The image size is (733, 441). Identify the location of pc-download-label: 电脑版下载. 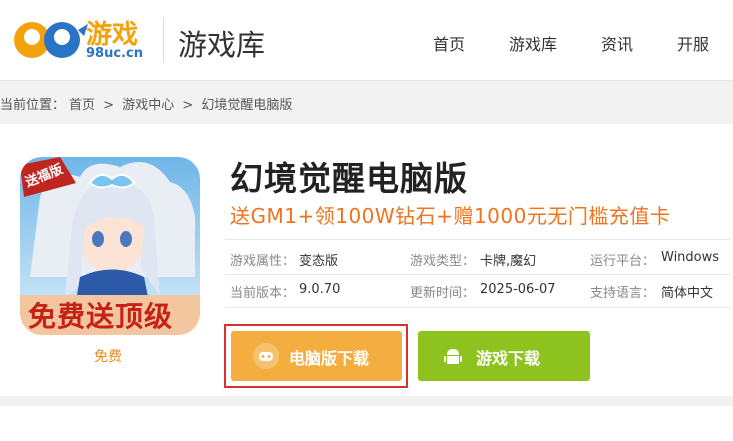
(329, 358).